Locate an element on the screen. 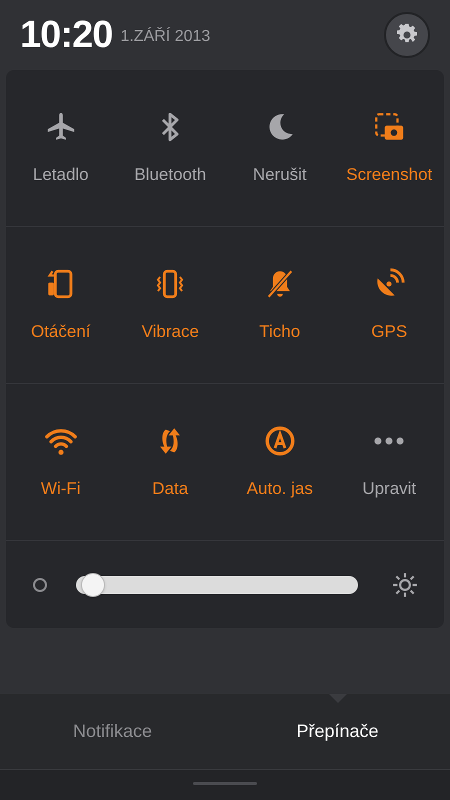  date-text: 1.ZÁŘÍ 2013 is located at coordinates (165, 36).